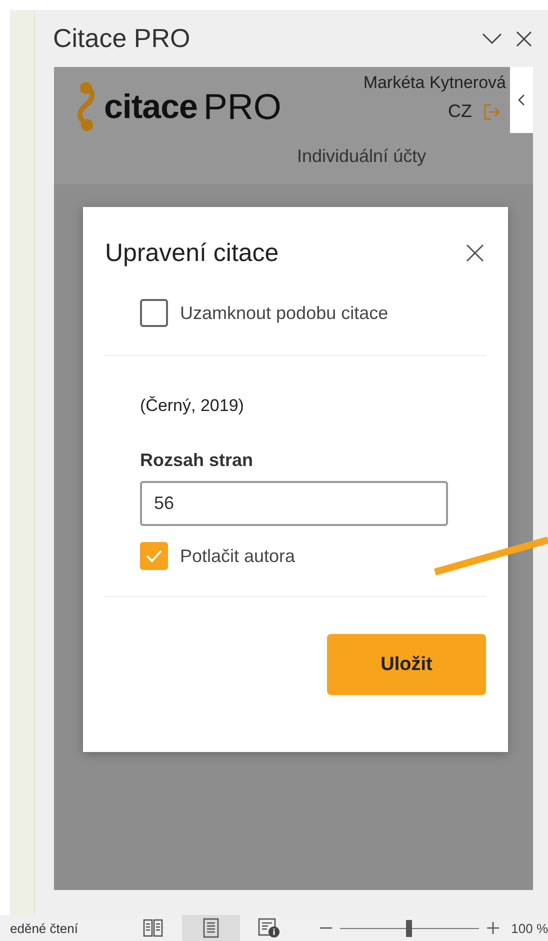 This screenshot has width=548, height=941. I want to click on close-icon, so click(524, 38).